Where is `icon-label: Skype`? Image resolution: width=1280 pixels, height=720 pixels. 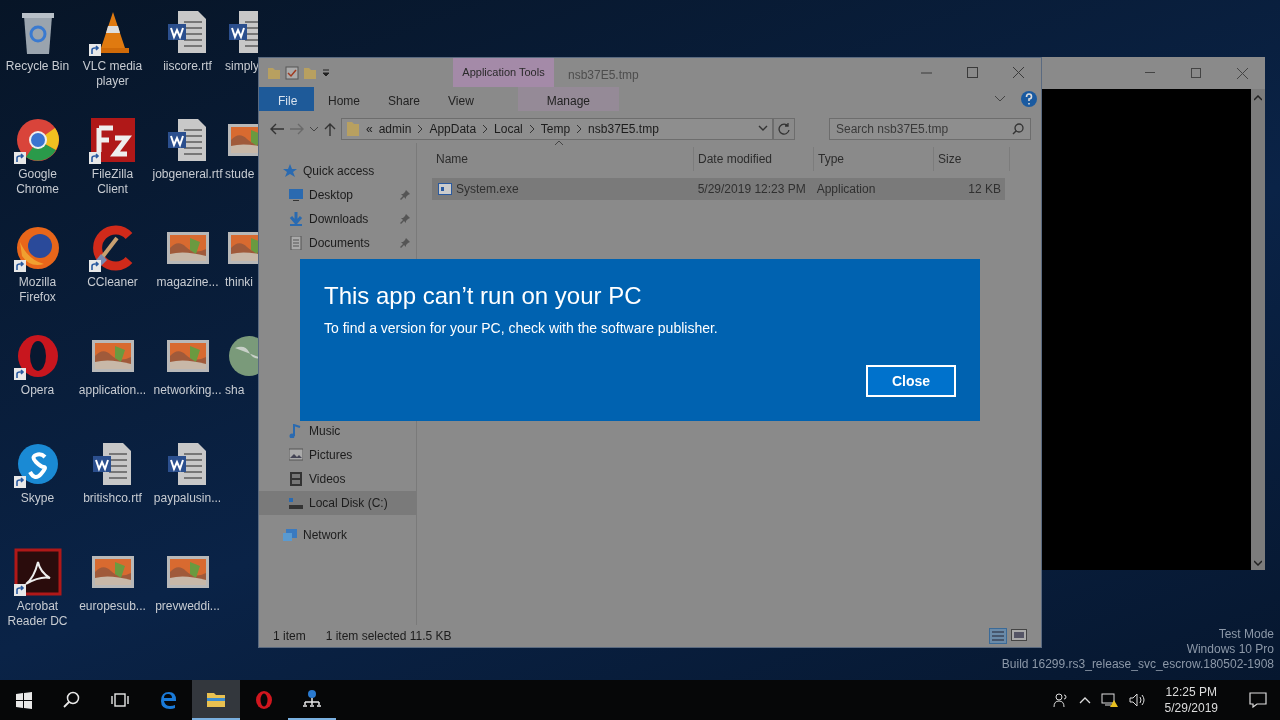
icon-label: Skype is located at coordinates (37, 498).